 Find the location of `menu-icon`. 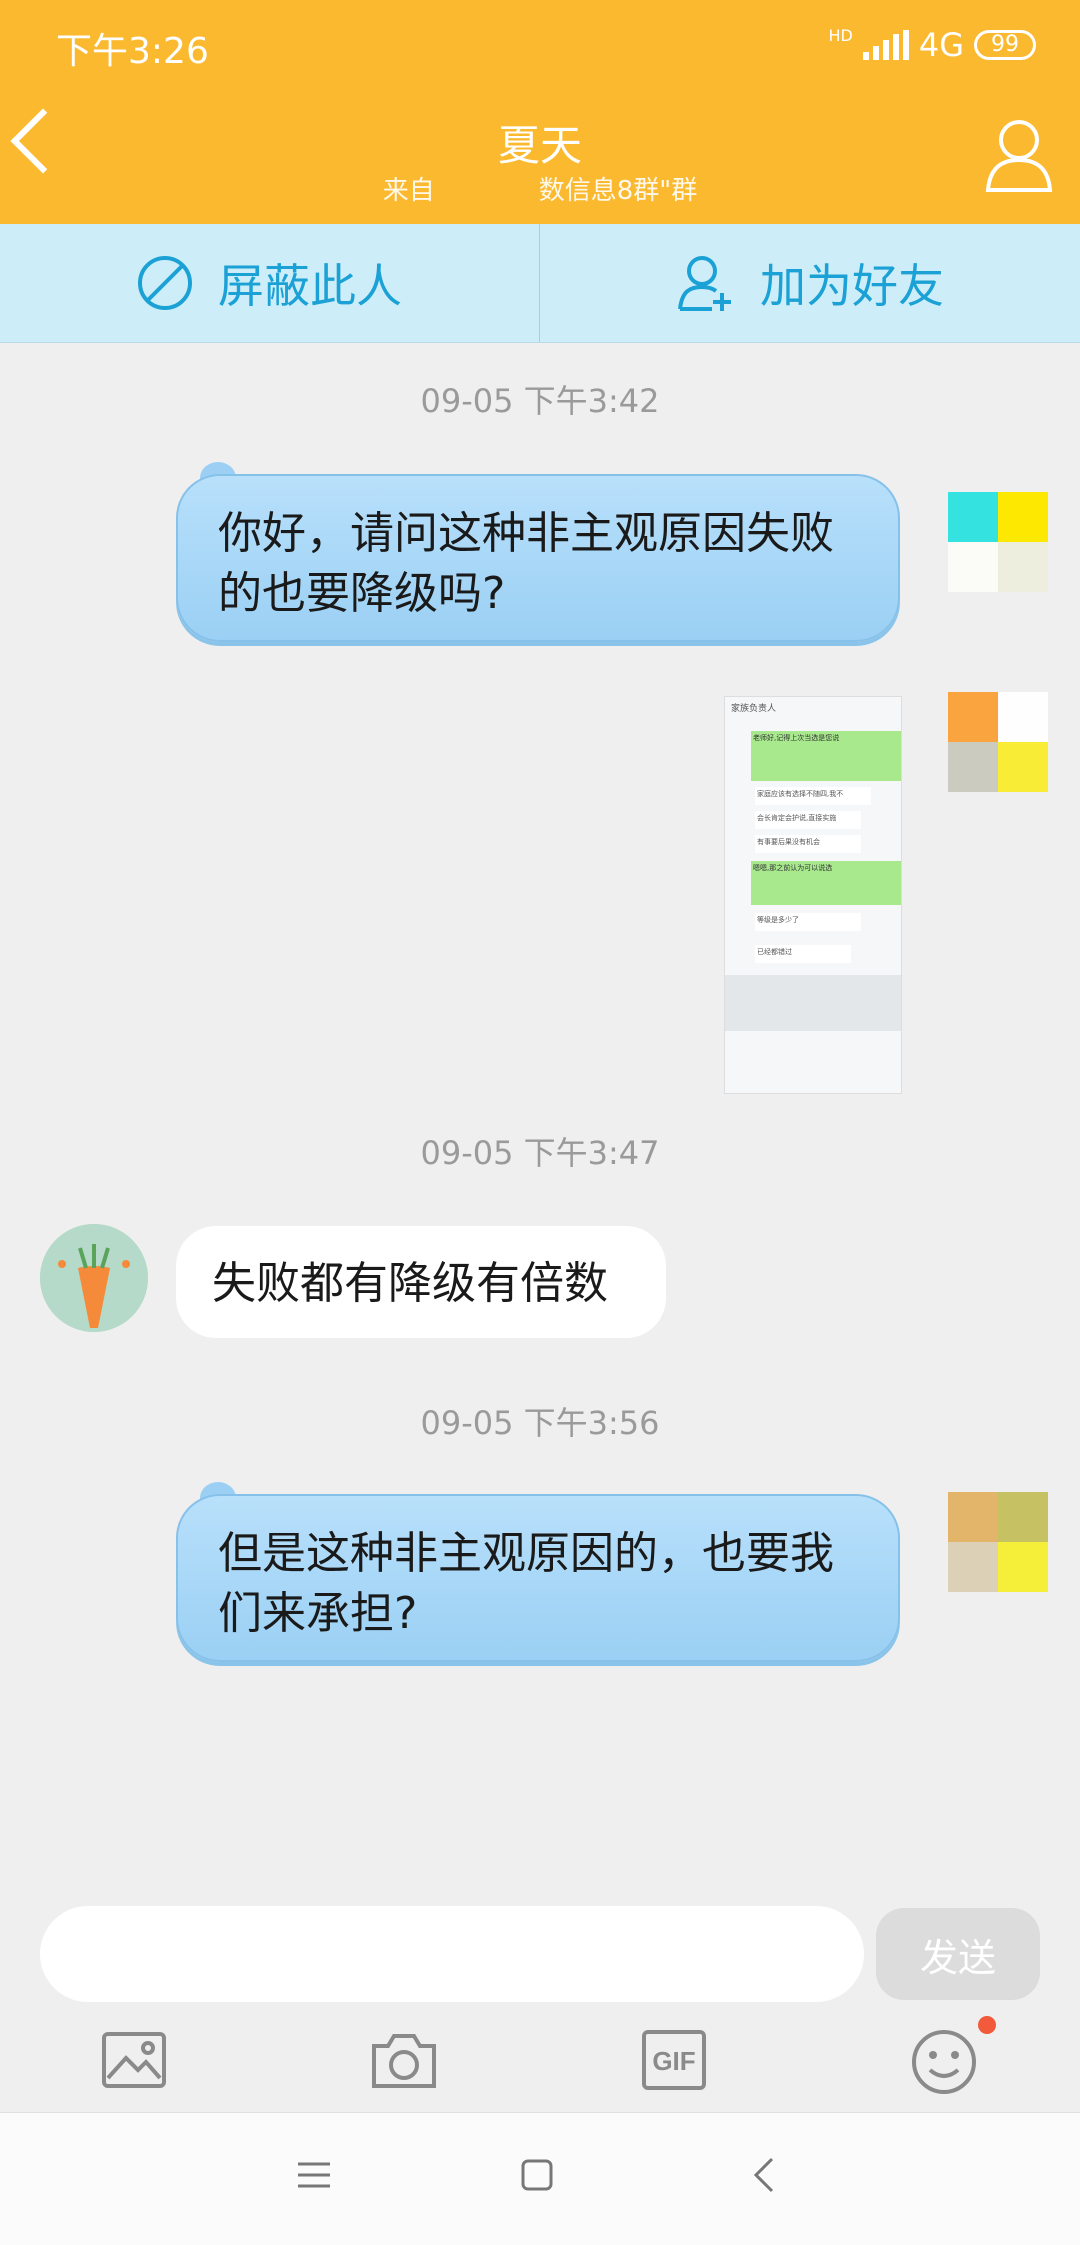

menu-icon is located at coordinates (314, 2175).